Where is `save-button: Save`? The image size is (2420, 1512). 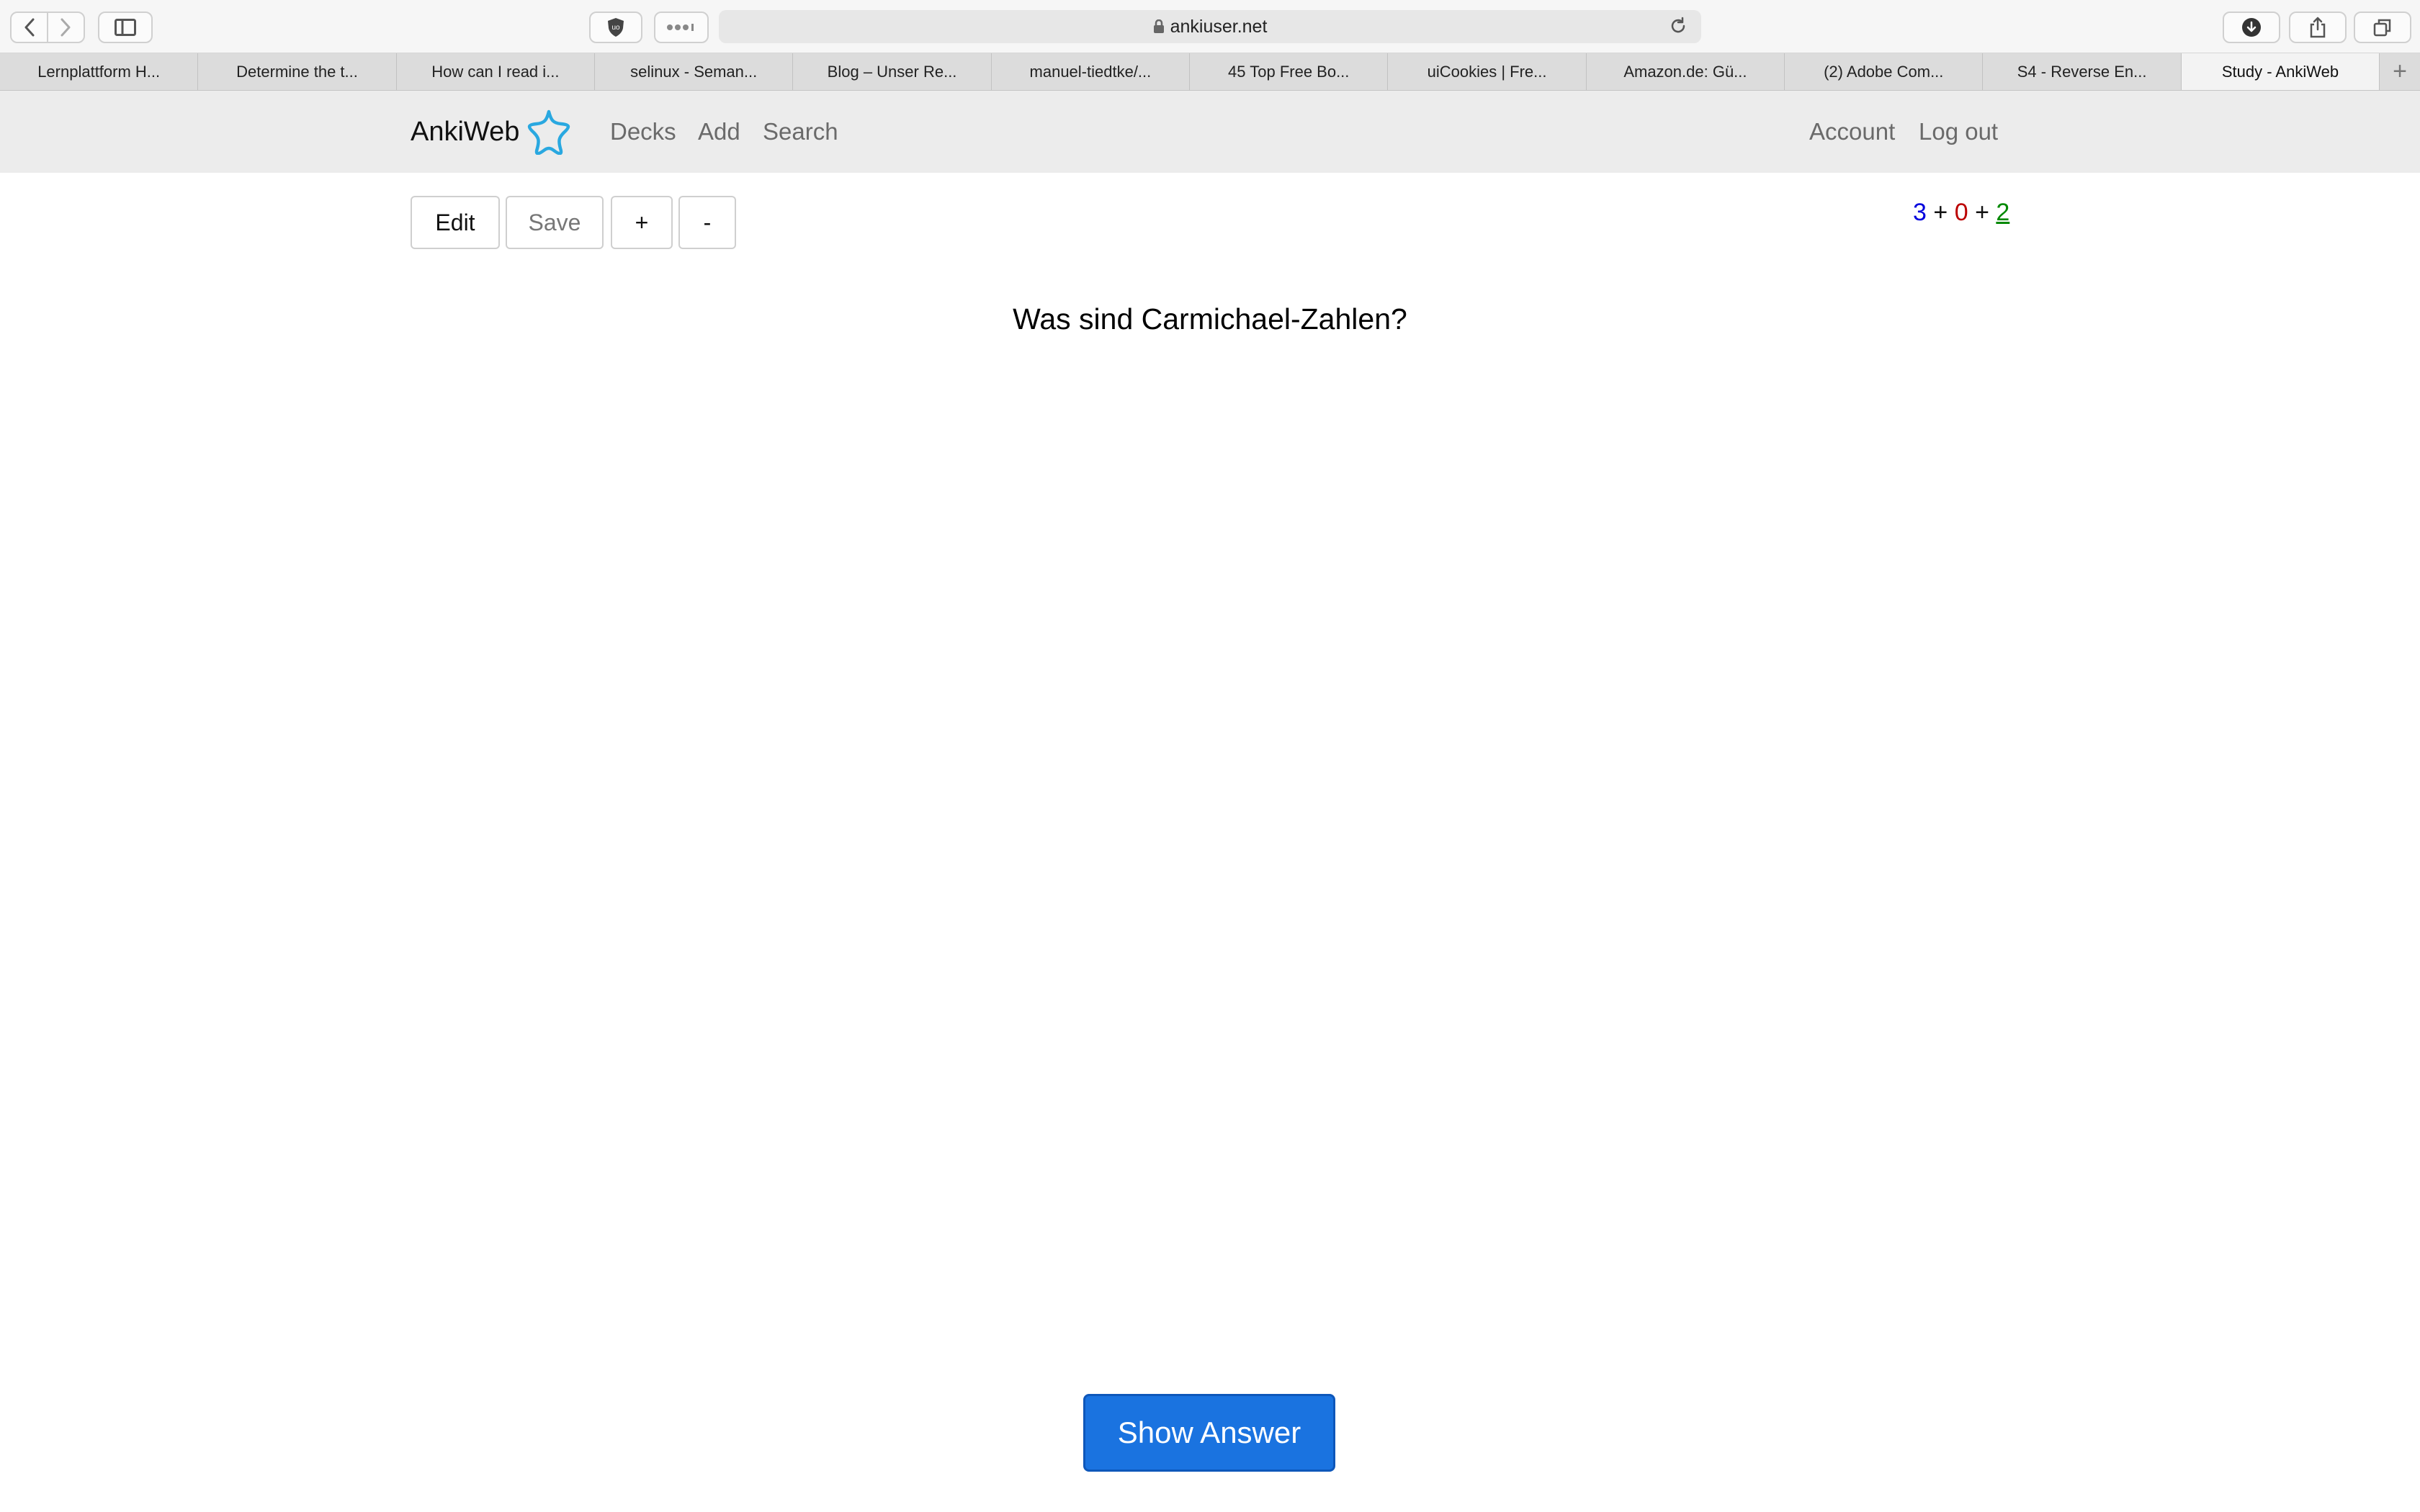 save-button: Save is located at coordinates (555, 222).